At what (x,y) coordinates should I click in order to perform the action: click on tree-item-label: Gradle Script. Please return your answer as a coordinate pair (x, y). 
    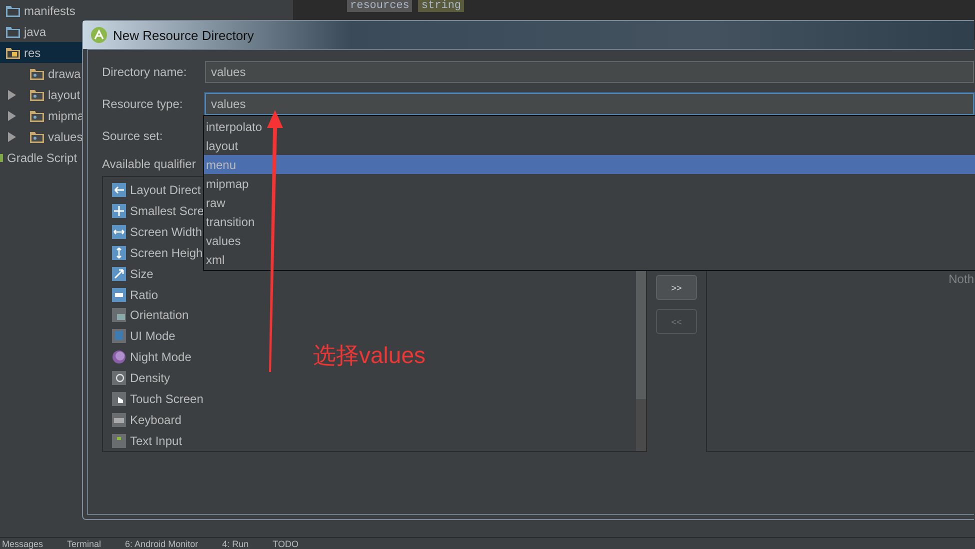
    Looking at the image, I should click on (42, 157).